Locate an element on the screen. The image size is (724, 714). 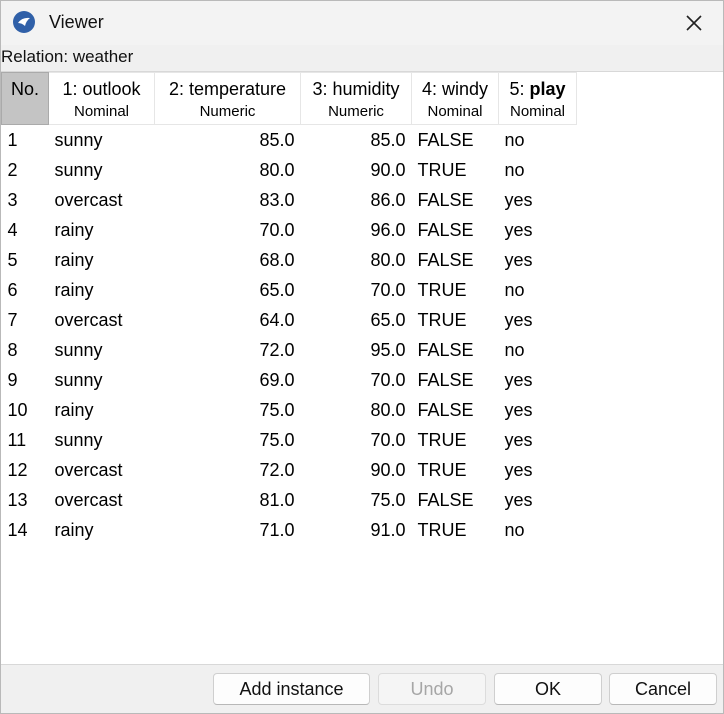
humidity-cell: 95.0 is located at coordinates (356, 350).